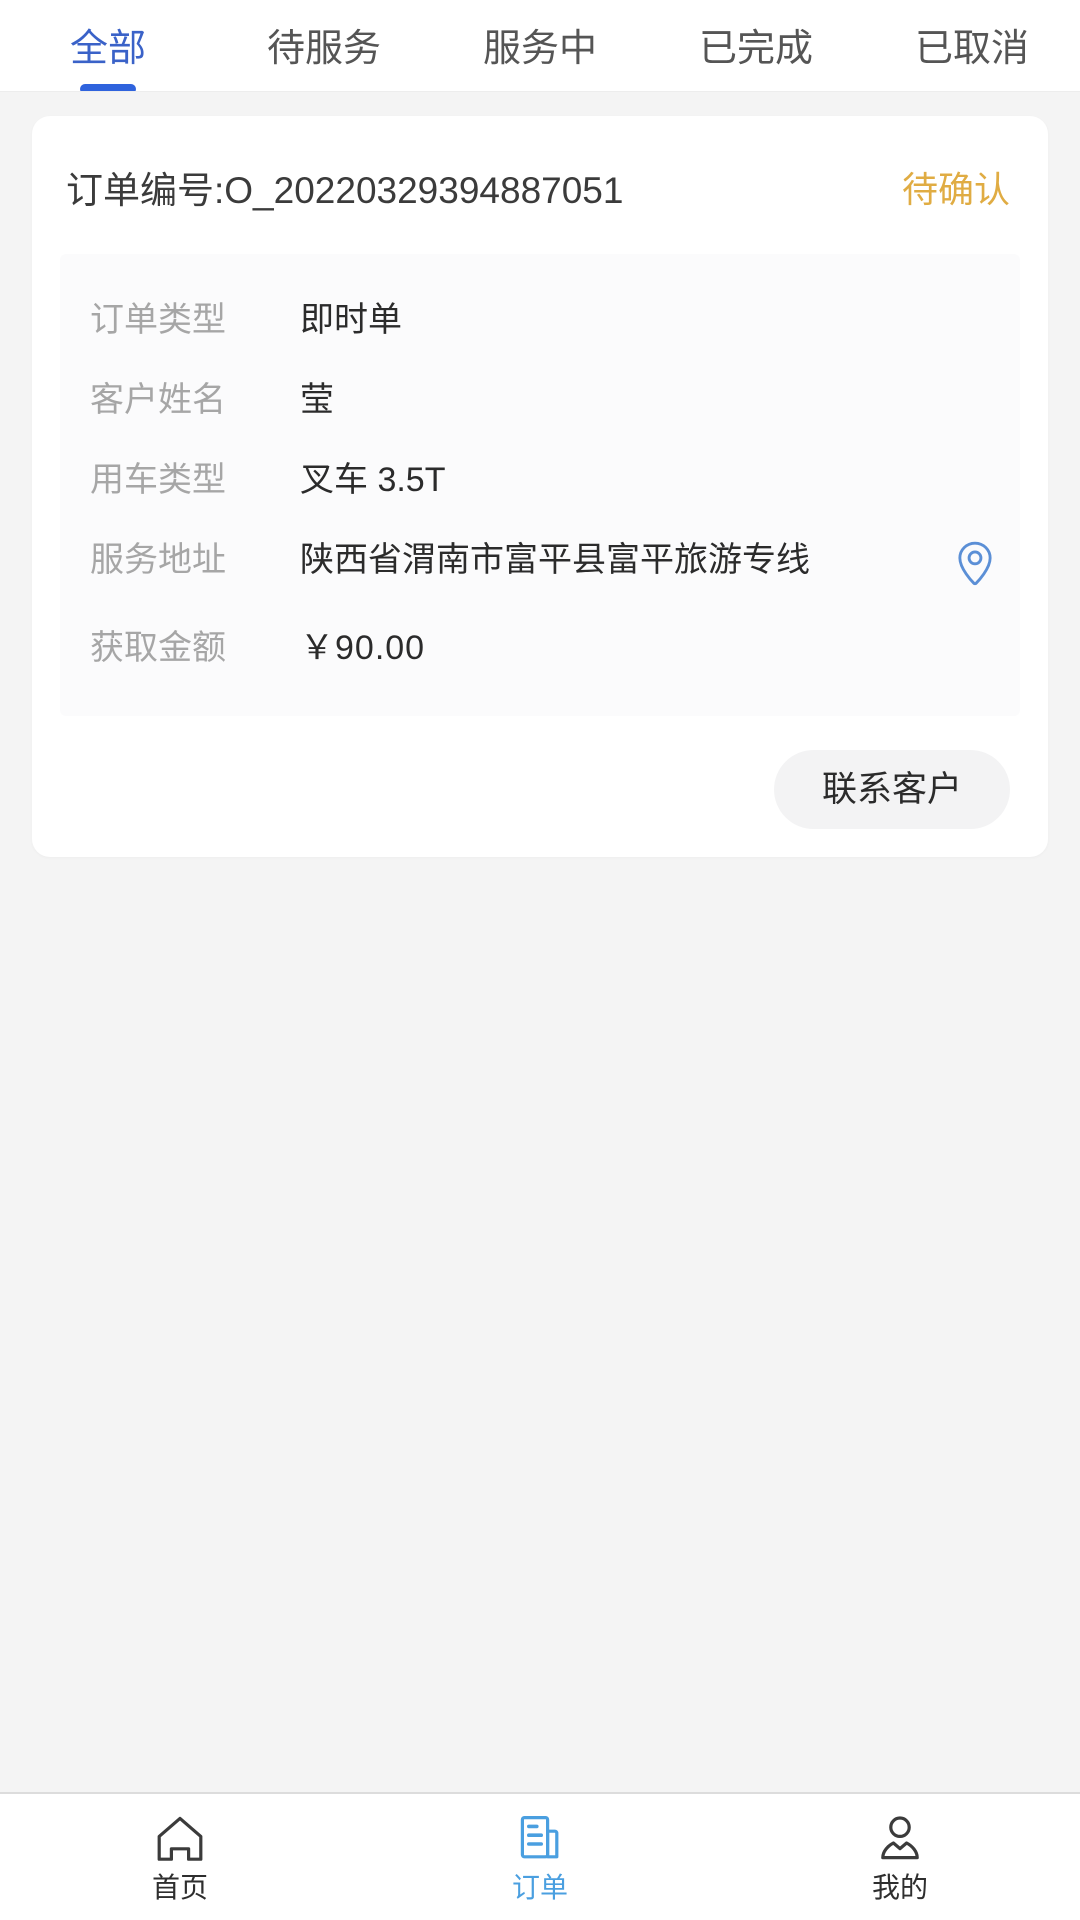  I want to click on nav-item-orders: 订单, so click(540, 1857).